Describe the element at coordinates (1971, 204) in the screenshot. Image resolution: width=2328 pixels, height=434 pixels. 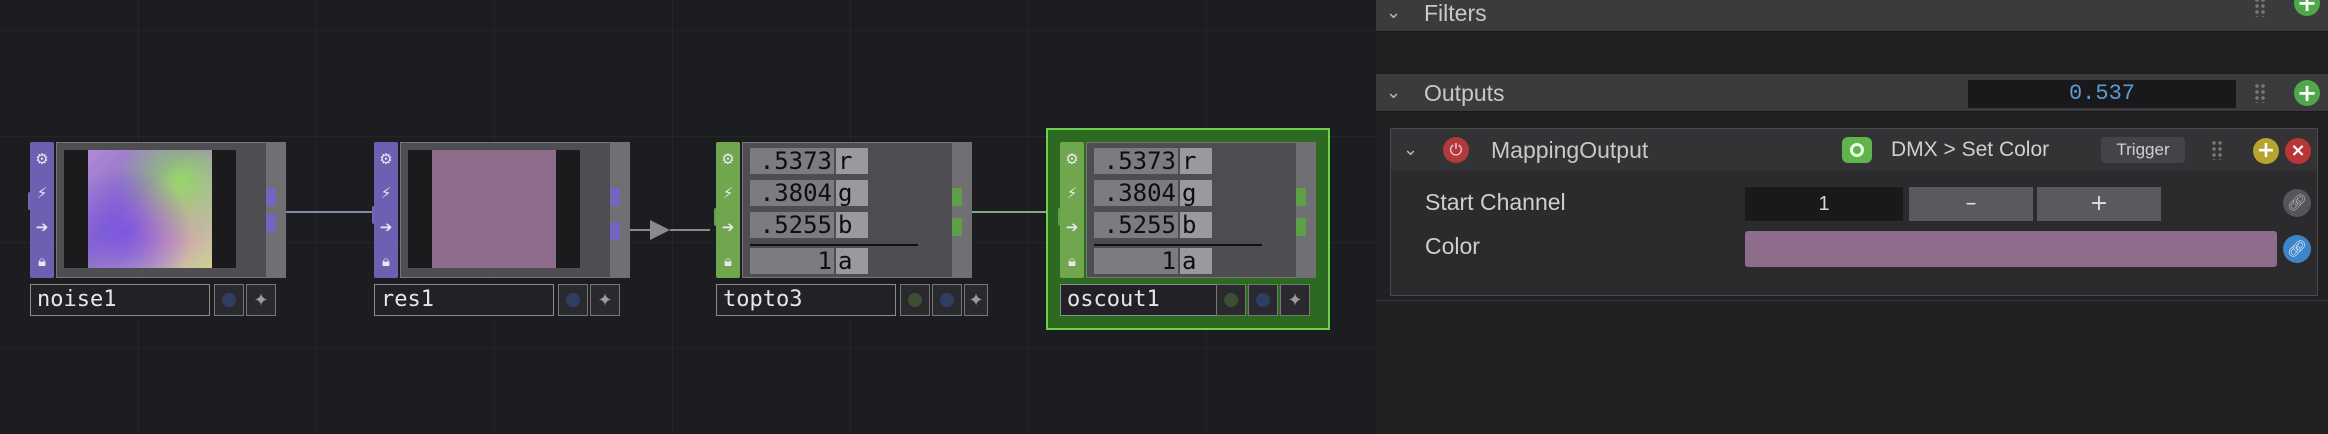
I see `decrement-button: –` at that location.